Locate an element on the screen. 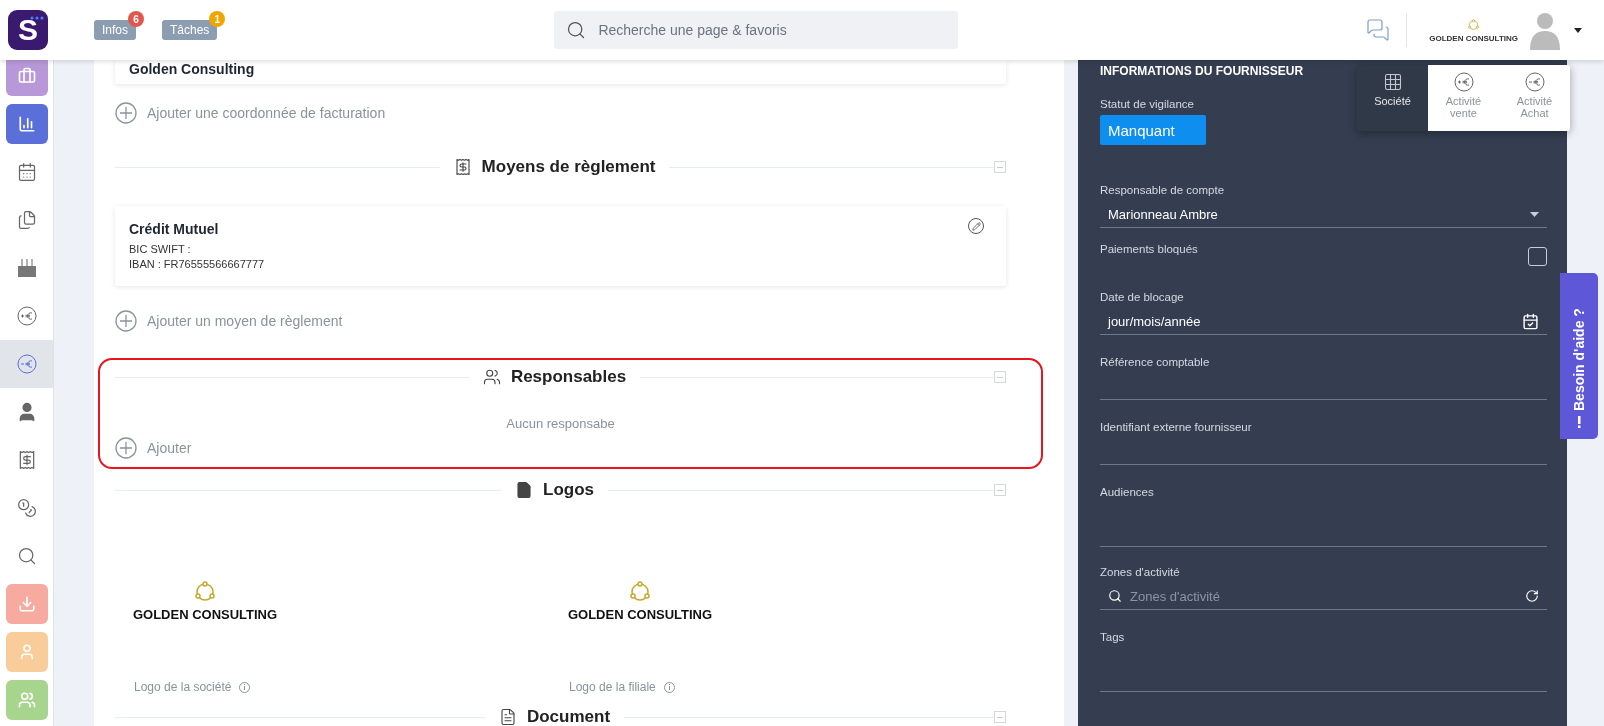 This screenshot has width=1604, height=726. field-label: Audiences is located at coordinates (1127, 492).